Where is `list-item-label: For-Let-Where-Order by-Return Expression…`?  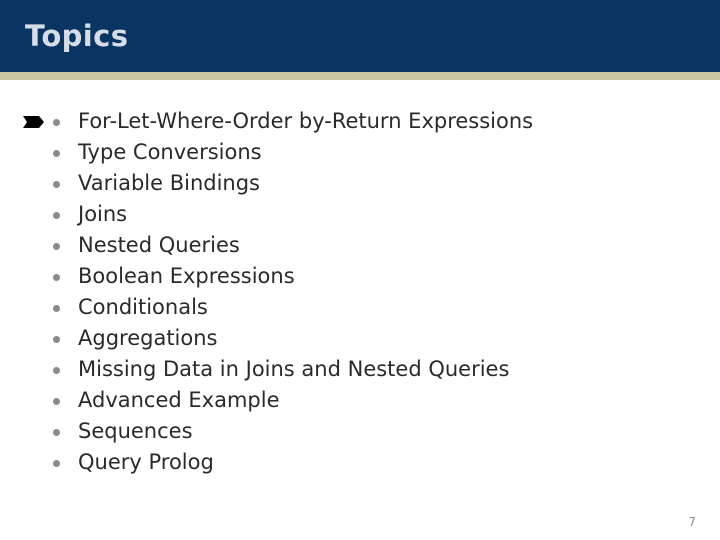 list-item-label: For-Let-Where-Order by-Return Expression… is located at coordinates (306, 121).